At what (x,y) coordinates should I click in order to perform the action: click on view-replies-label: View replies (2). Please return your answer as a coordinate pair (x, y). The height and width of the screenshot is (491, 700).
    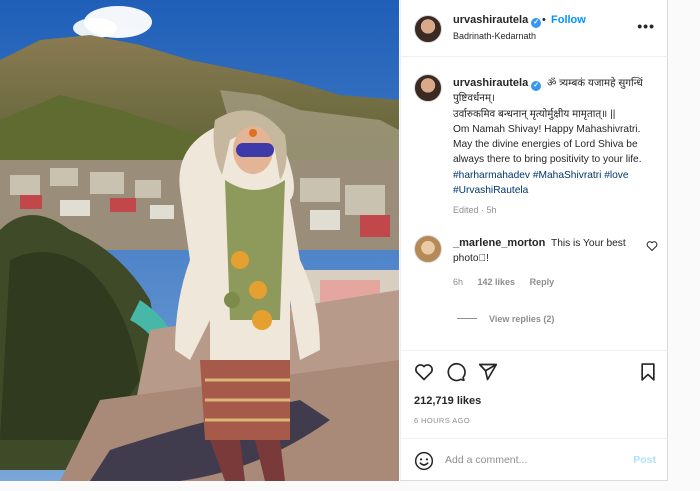
    Looking at the image, I should click on (521, 319).